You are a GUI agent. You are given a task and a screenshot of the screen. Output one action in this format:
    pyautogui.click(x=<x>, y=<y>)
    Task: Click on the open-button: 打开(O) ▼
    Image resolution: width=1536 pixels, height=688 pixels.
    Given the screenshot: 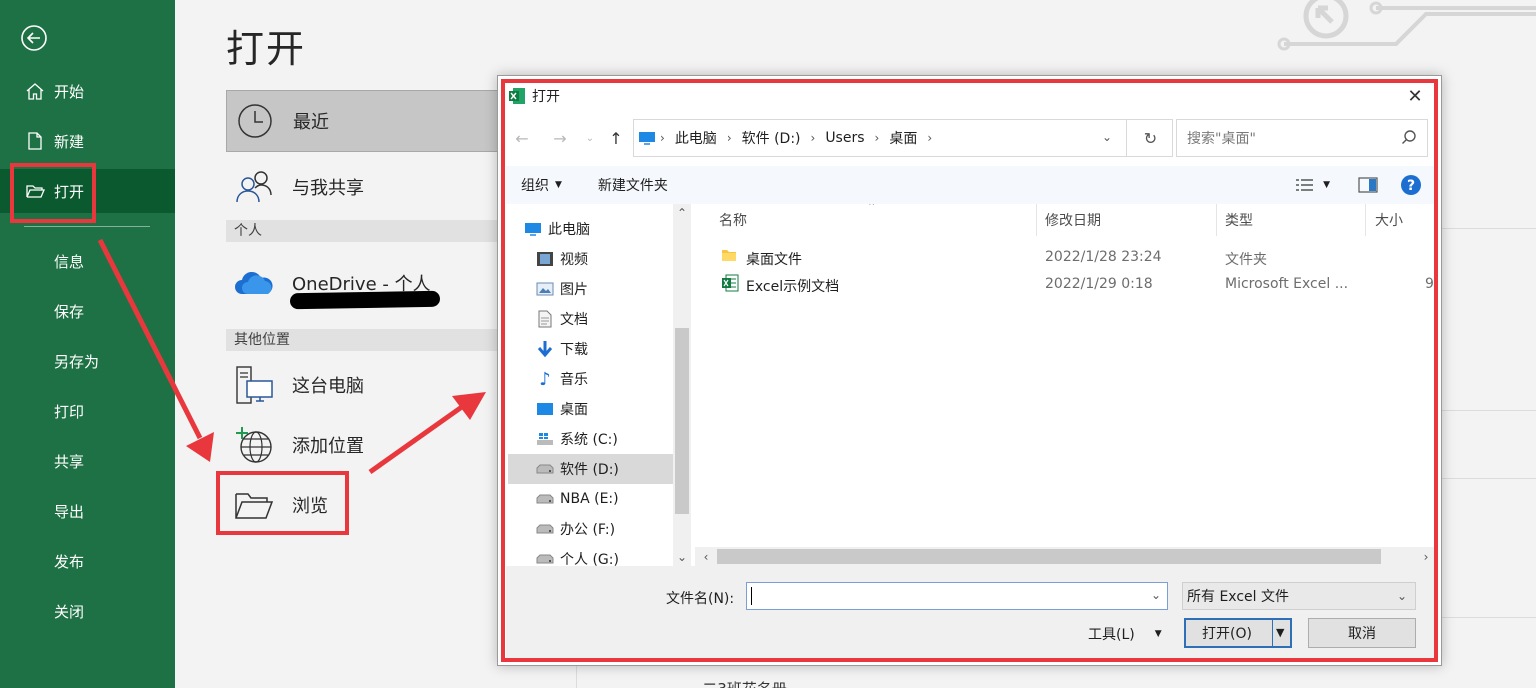 What is the action you would take?
    pyautogui.click(x=1238, y=633)
    